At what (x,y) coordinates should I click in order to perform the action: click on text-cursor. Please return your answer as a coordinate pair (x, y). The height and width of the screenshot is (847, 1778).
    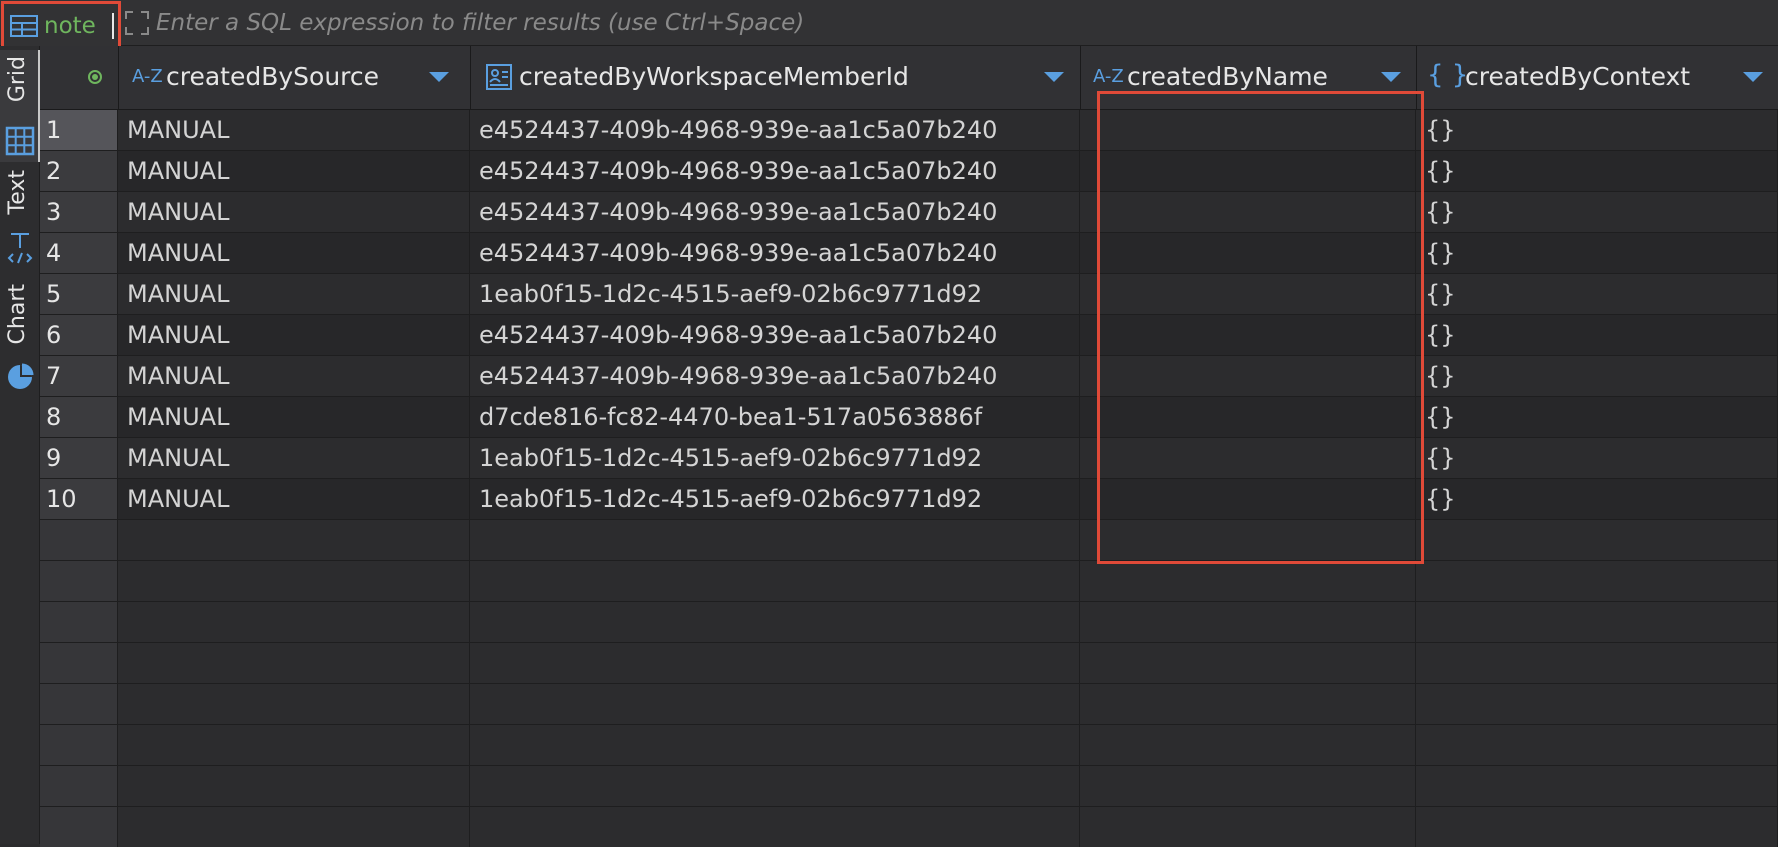
    Looking at the image, I should click on (113, 26).